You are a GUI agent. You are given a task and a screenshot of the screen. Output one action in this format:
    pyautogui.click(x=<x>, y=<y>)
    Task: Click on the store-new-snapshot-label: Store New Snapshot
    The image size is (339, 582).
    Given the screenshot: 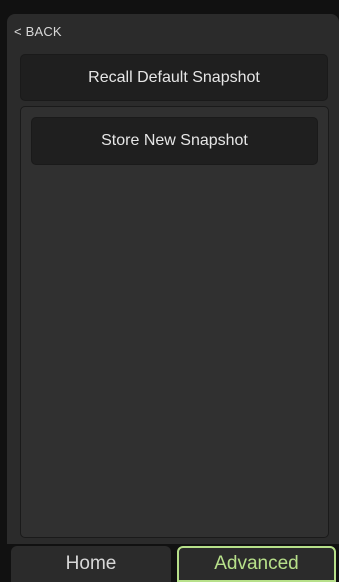 What is the action you would take?
    pyautogui.click(x=174, y=140)
    